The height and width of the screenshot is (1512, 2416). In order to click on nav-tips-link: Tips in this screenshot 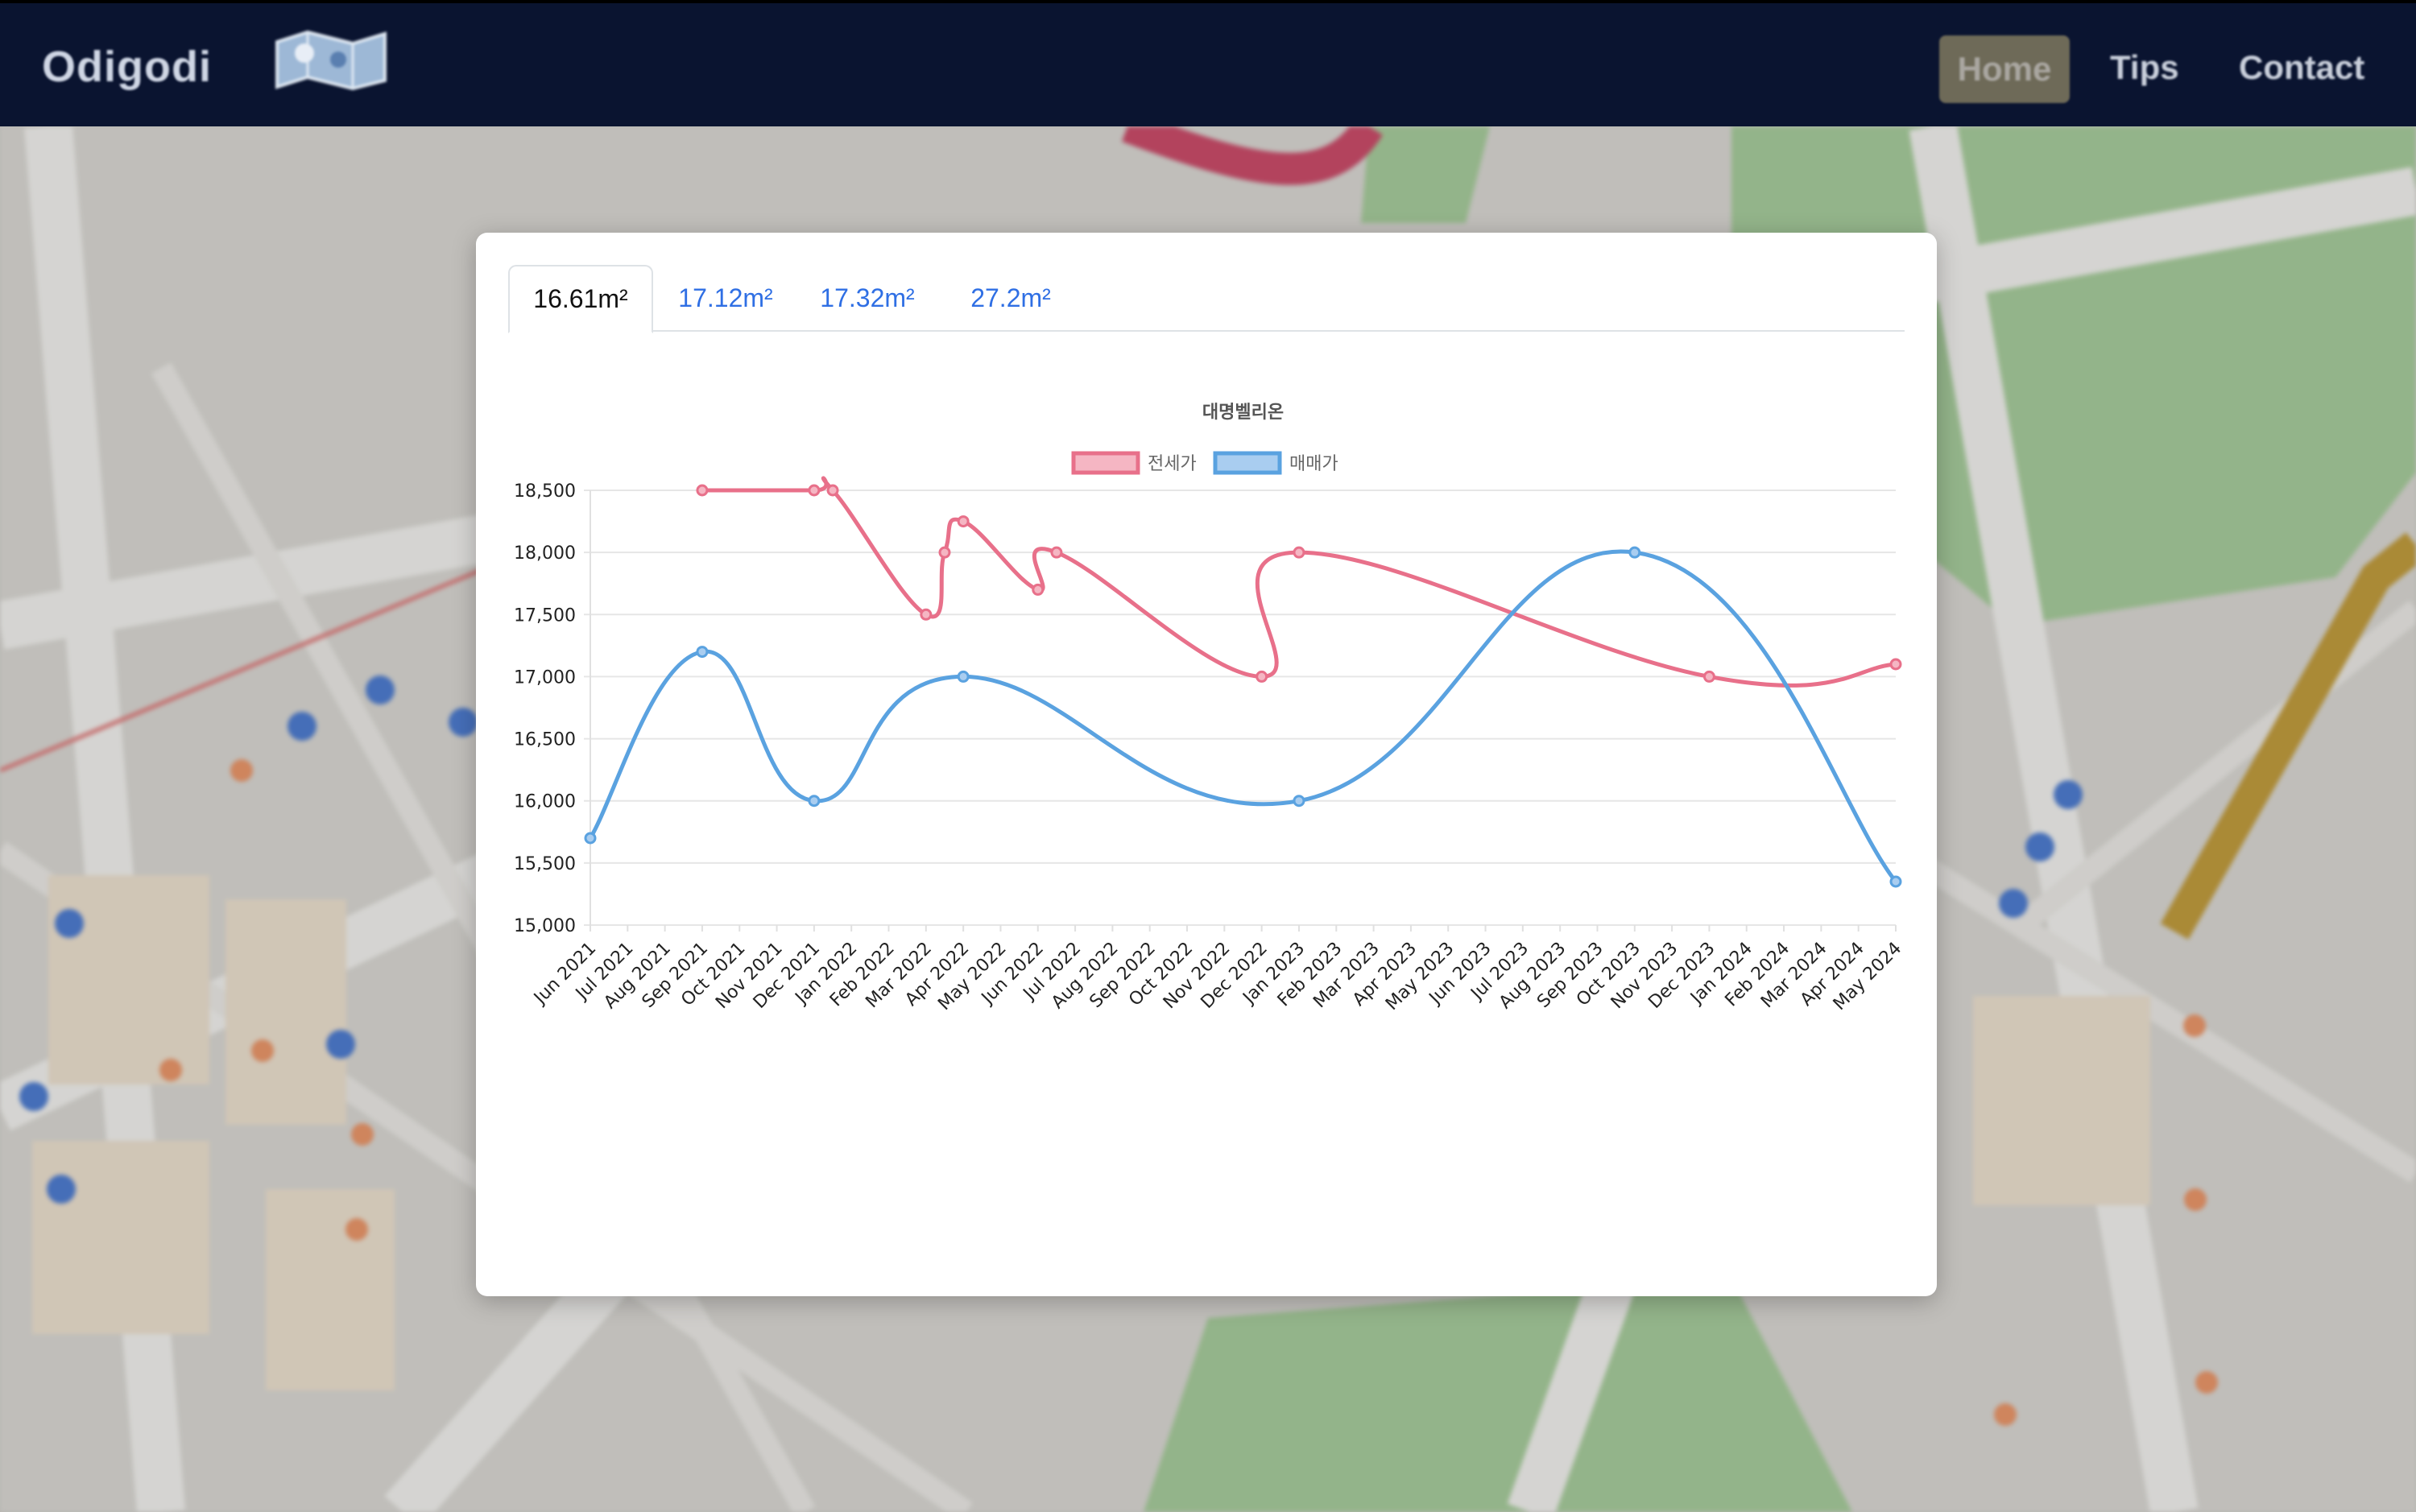, I will do `click(2144, 68)`.